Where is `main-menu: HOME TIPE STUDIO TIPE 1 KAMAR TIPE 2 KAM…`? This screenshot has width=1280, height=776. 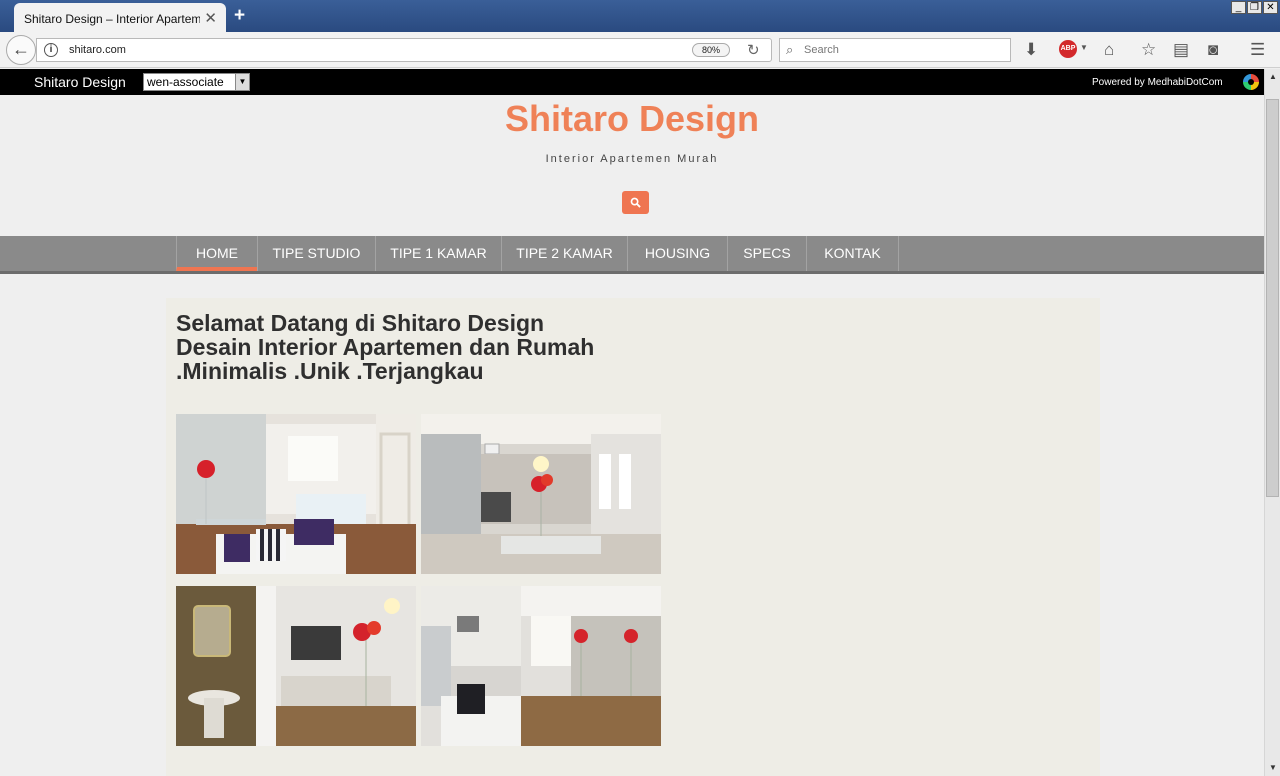 main-menu: HOME TIPE STUDIO TIPE 1 KAMAR TIPE 2 KAM… is located at coordinates (632, 255).